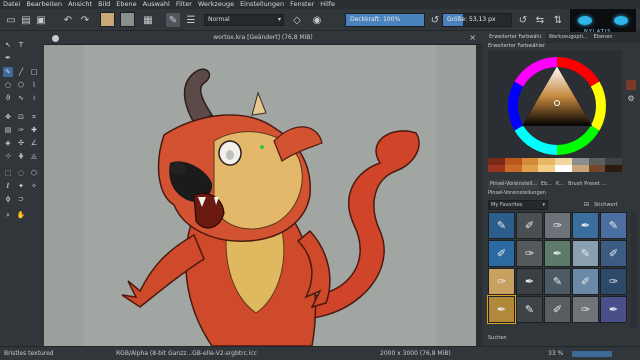 Image resolution: width=640 pixels, height=360 pixels. I want to click on new-document-icon: ▭, so click(11, 20).